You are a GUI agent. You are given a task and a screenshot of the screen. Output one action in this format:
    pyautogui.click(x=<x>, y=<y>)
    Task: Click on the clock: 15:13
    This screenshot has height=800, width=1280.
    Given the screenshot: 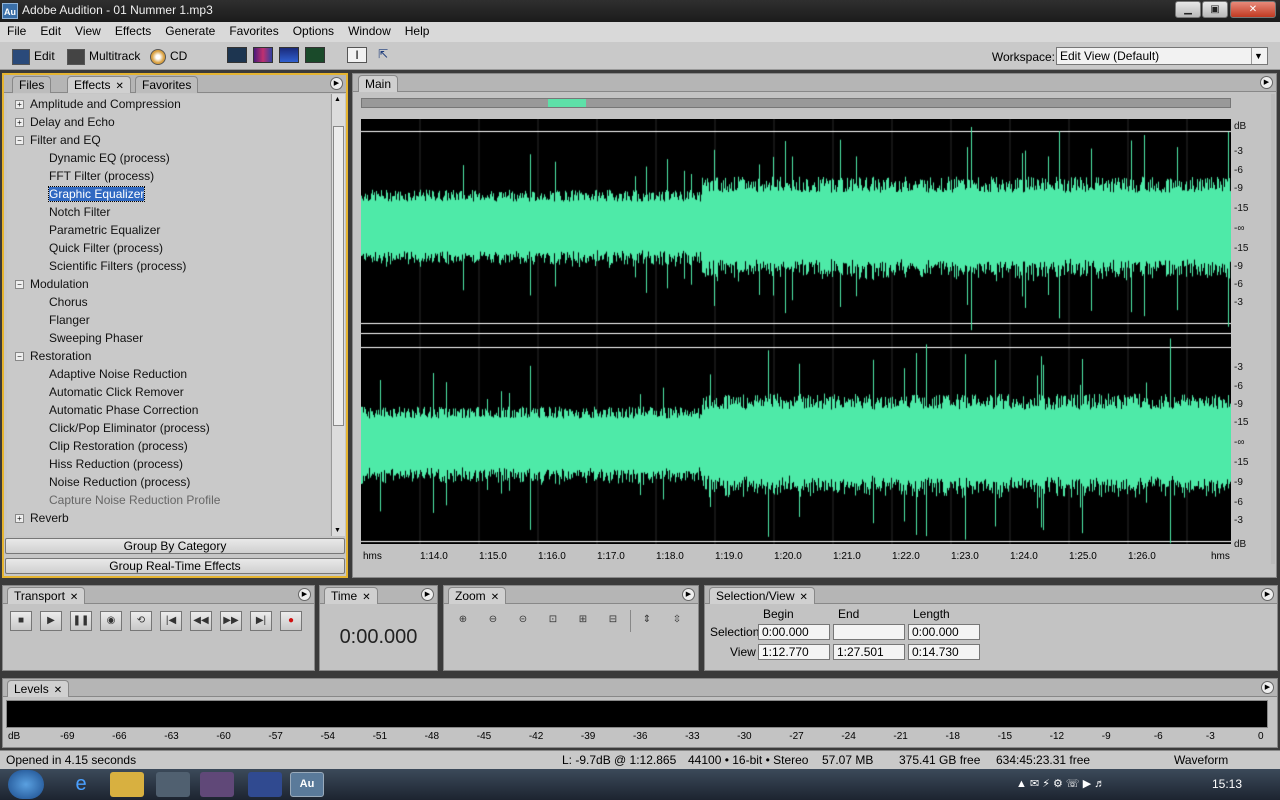 What is the action you would take?
    pyautogui.click(x=1227, y=784)
    